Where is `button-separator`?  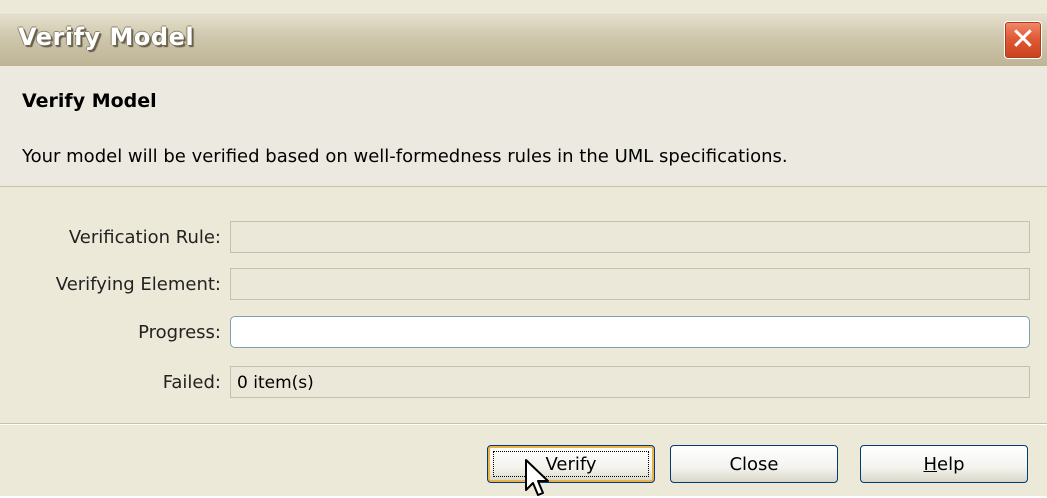
button-separator is located at coordinates (523, 424).